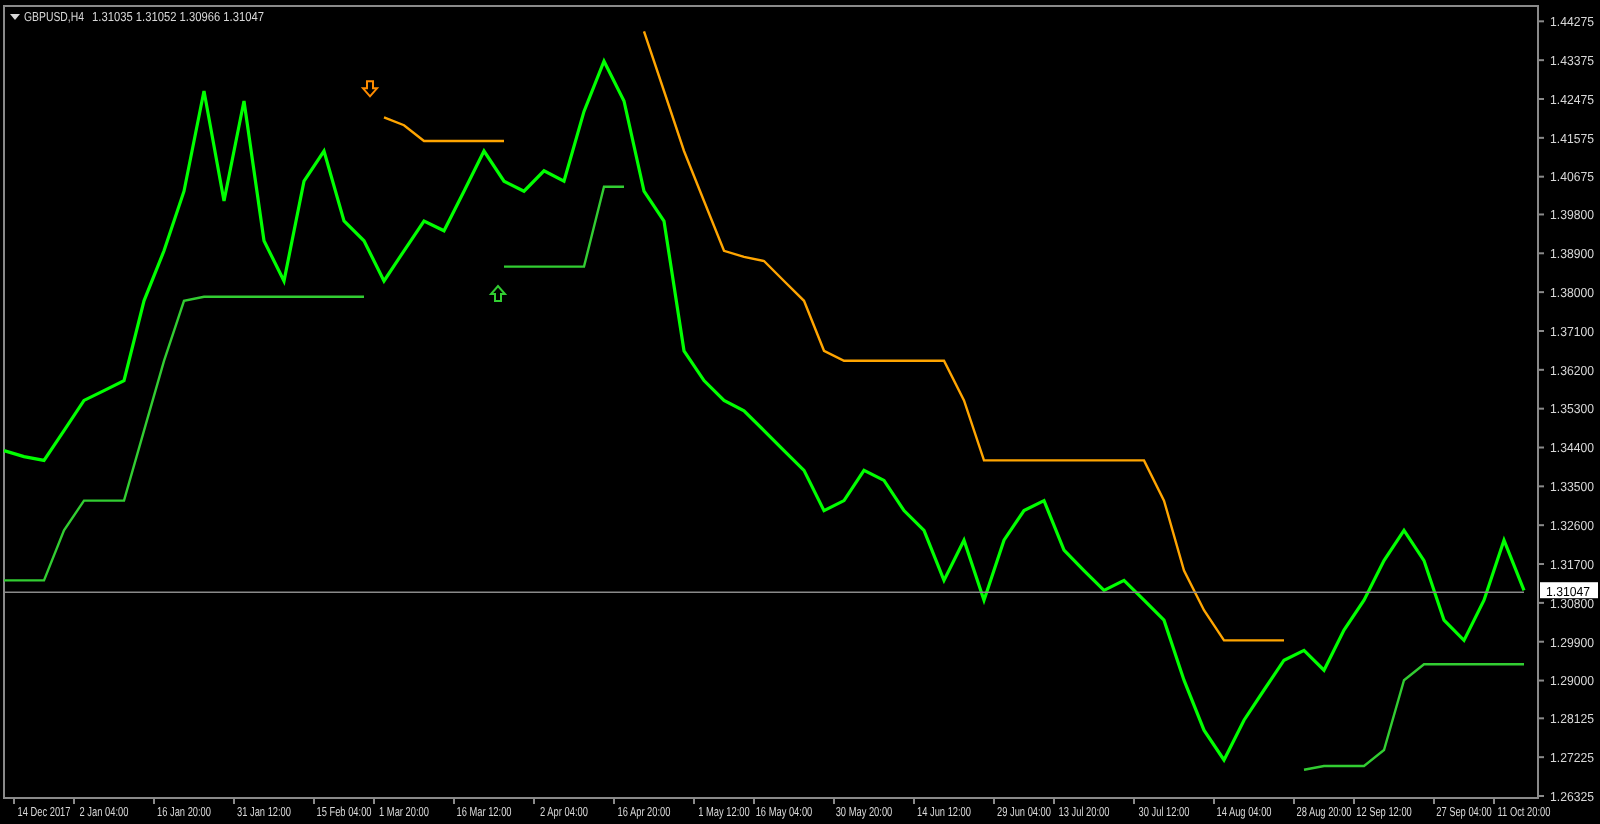 Image resolution: width=1600 pixels, height=824 pixels. What do you see at coordinates (15, 17) in the screenshot?
I see `dropdown-icon` at bounding box center [15, 17].